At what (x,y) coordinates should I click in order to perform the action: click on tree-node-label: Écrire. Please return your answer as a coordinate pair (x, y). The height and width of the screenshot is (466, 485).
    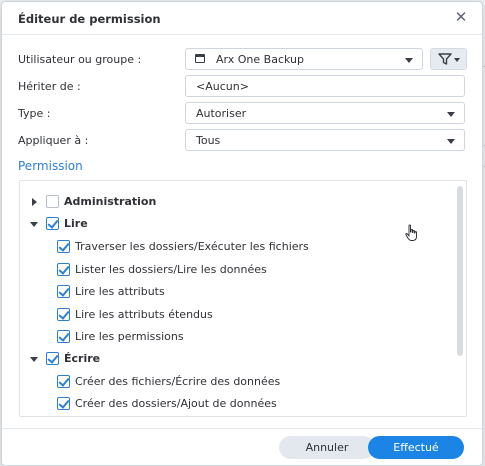
    Looking at the image, I should click on (82, 358).